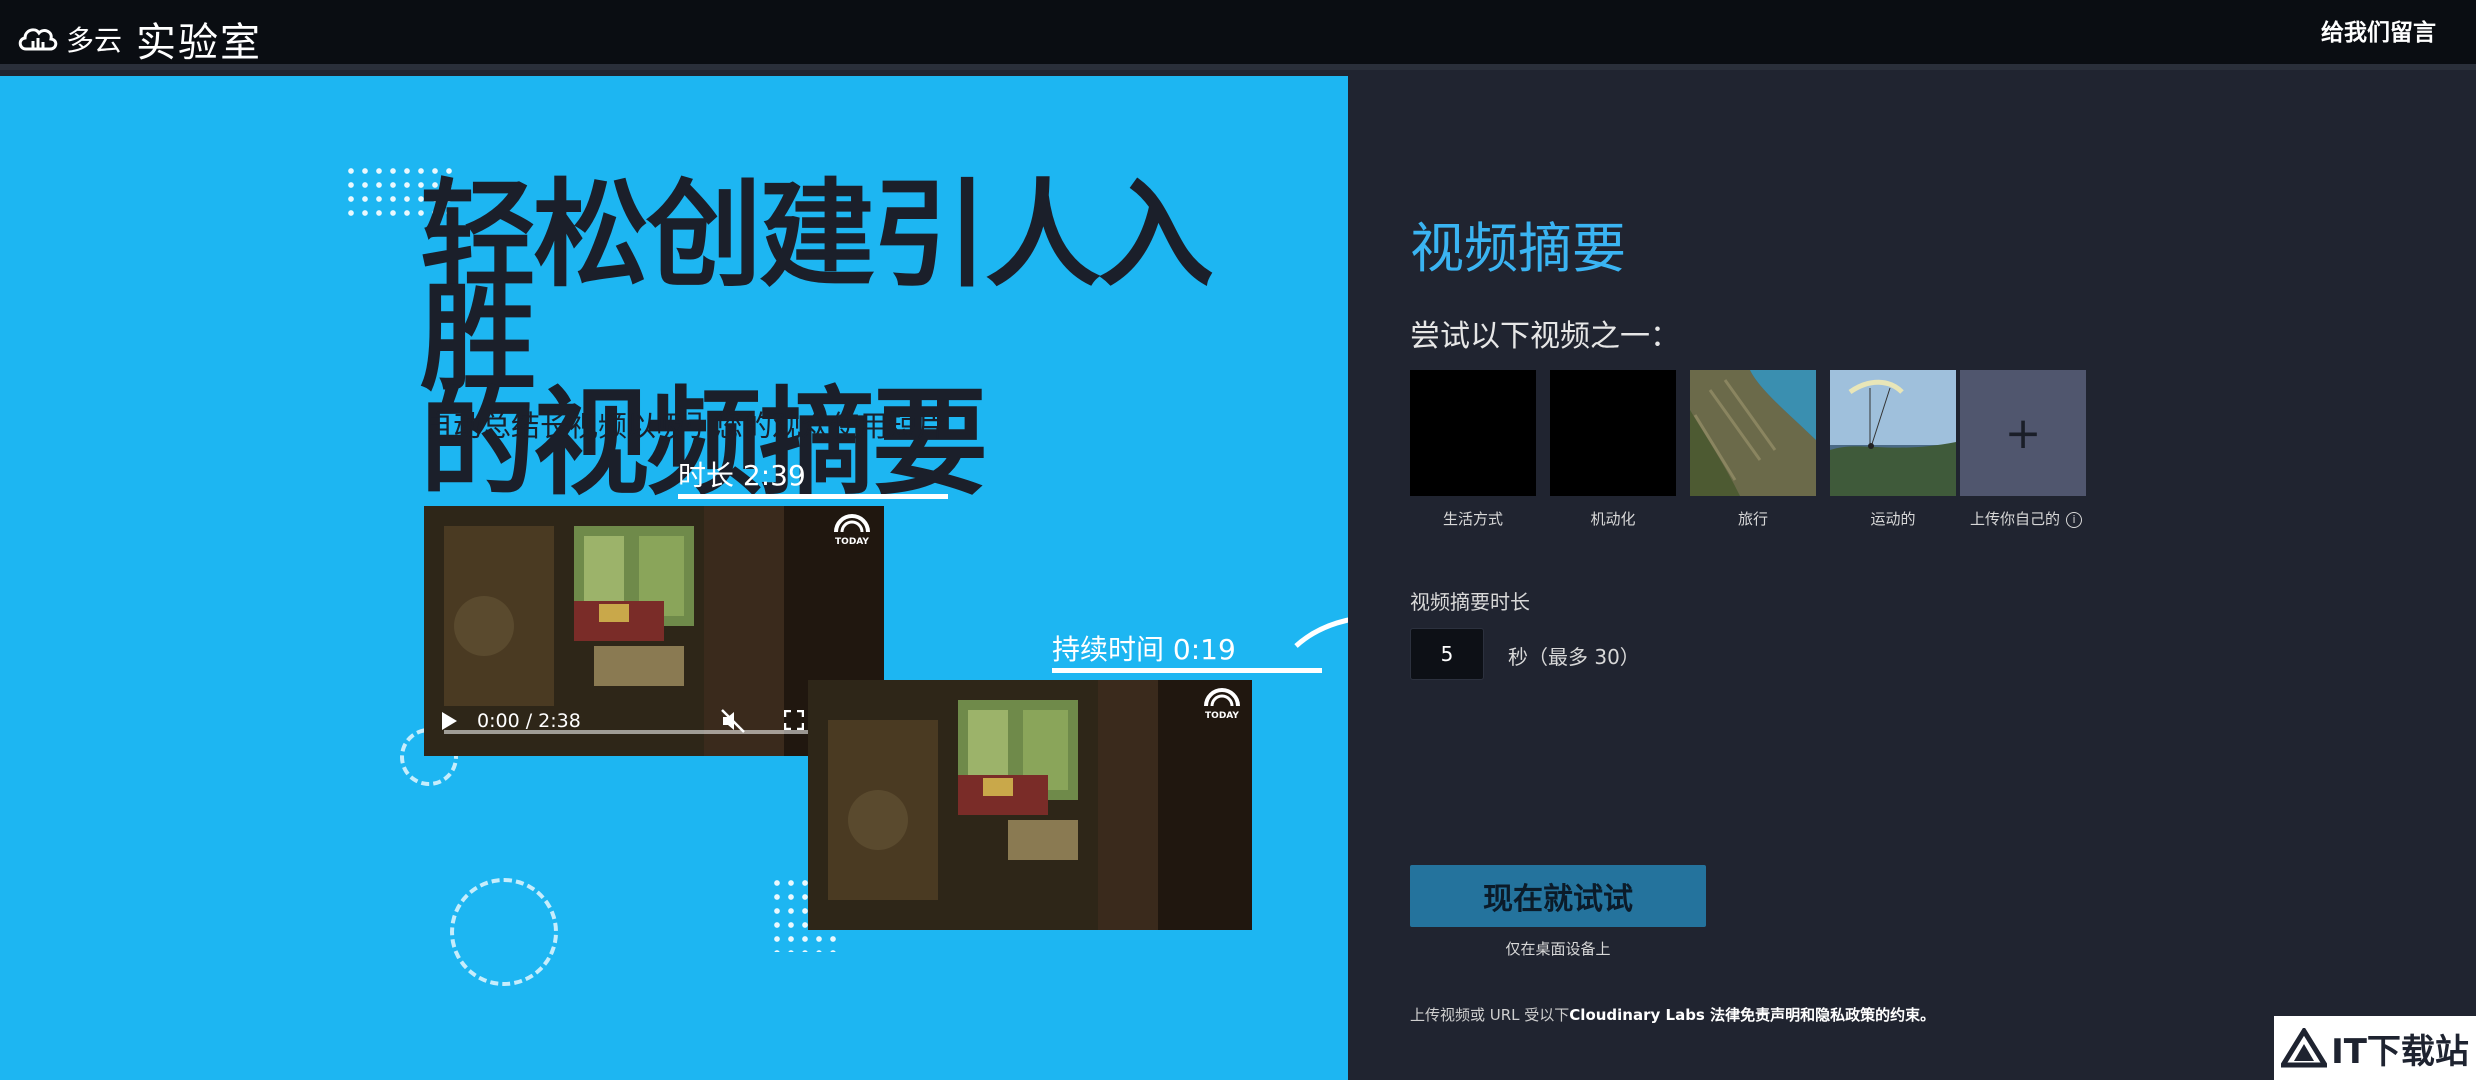 This screenshot has height=1080, width=2476. I want to click on triangle-logo-icon, so click(2304, 1048).